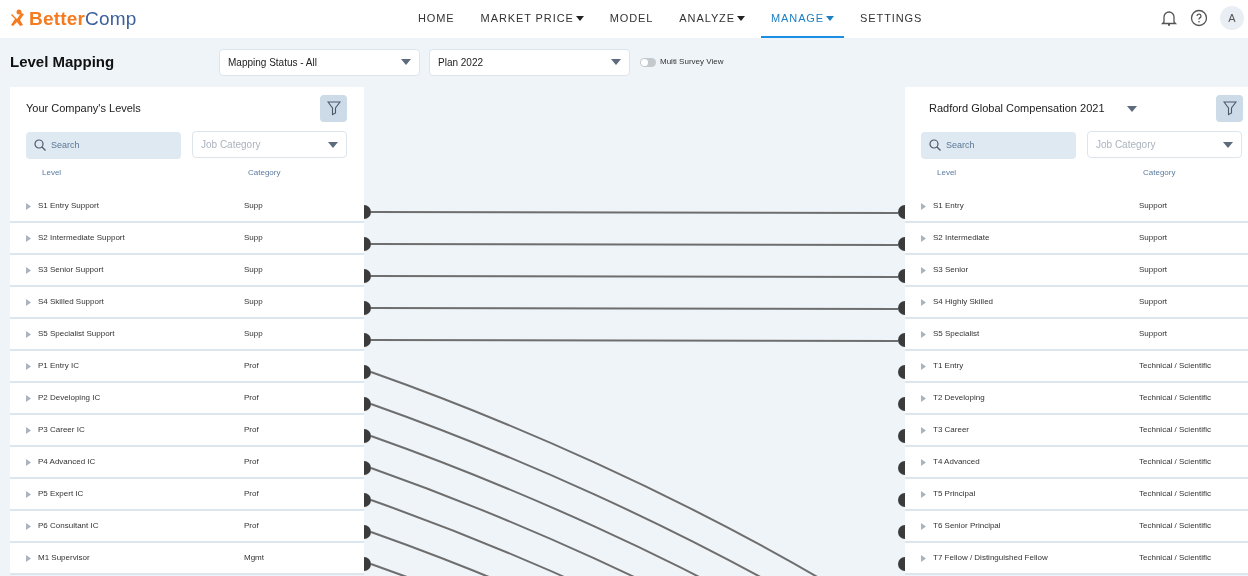 This screenshot has height=576, width=1248. What do you see at coordinates (532, 19) in the screenshot?
I see `nav-tab: MARKET PRICE` at bounding box center [532, 19].